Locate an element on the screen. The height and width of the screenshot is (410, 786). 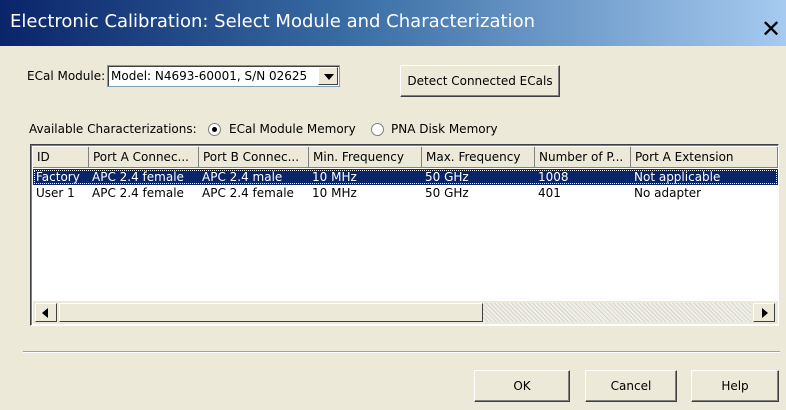
cancel-button: Cancel is located at coordinates (631, 386).